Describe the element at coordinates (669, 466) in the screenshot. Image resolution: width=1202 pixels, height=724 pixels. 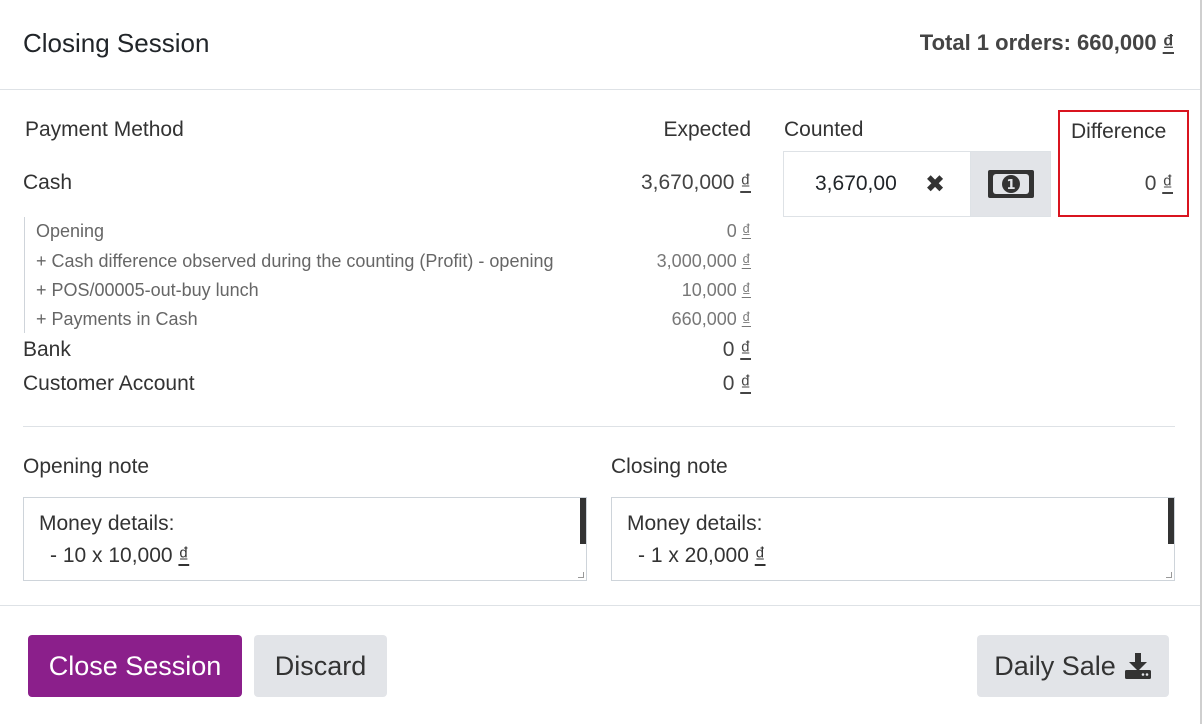
I see `closing-note-label: Closing note` at that location.